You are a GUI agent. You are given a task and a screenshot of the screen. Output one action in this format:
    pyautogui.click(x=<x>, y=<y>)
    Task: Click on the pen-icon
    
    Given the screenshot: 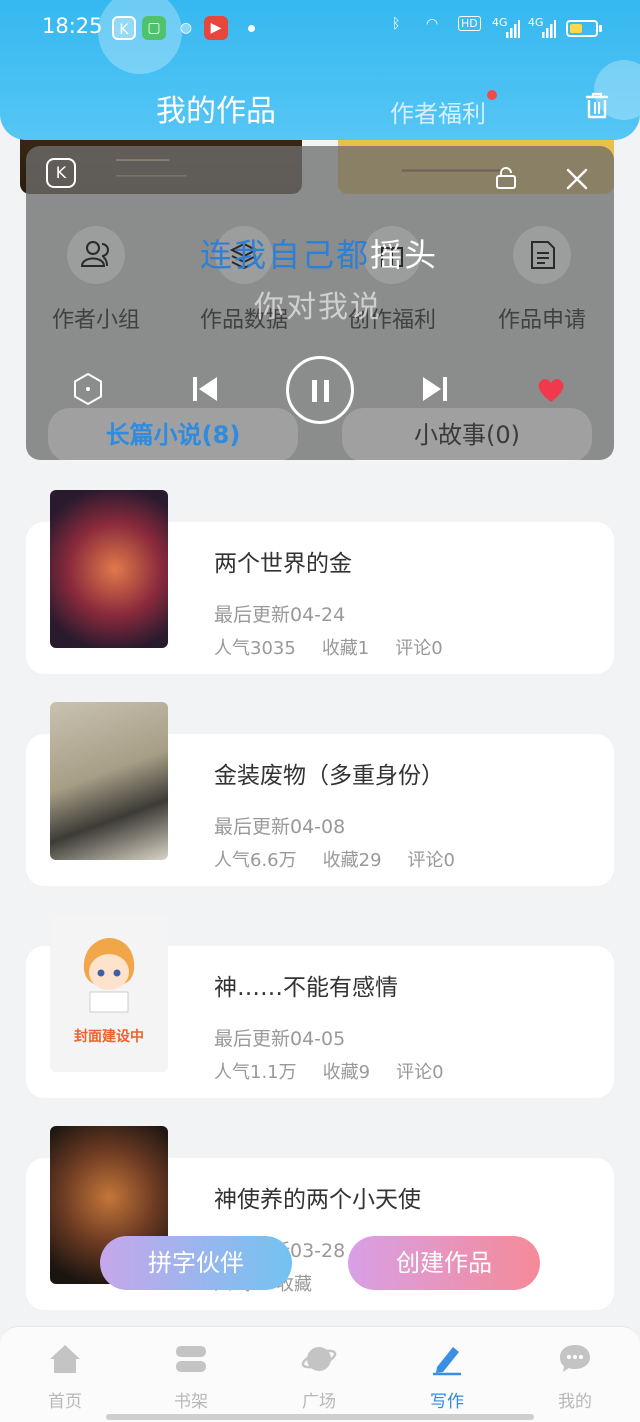 What is the action you would take?
    pyautogui.click(x=447, y=1361)
    